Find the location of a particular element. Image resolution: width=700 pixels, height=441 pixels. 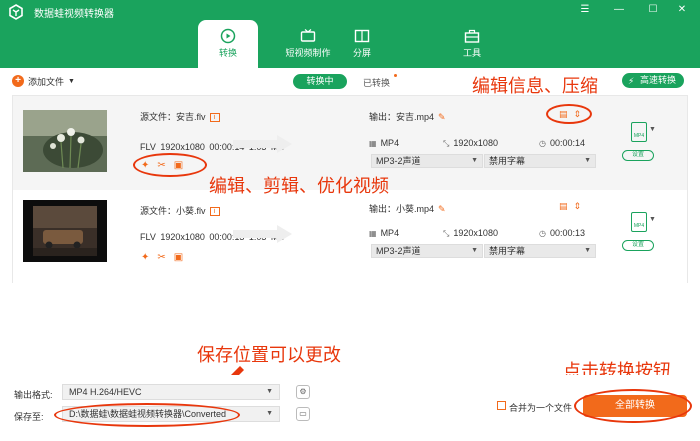

lightning-icon: ⚡ is located at coordinates (631, 81).